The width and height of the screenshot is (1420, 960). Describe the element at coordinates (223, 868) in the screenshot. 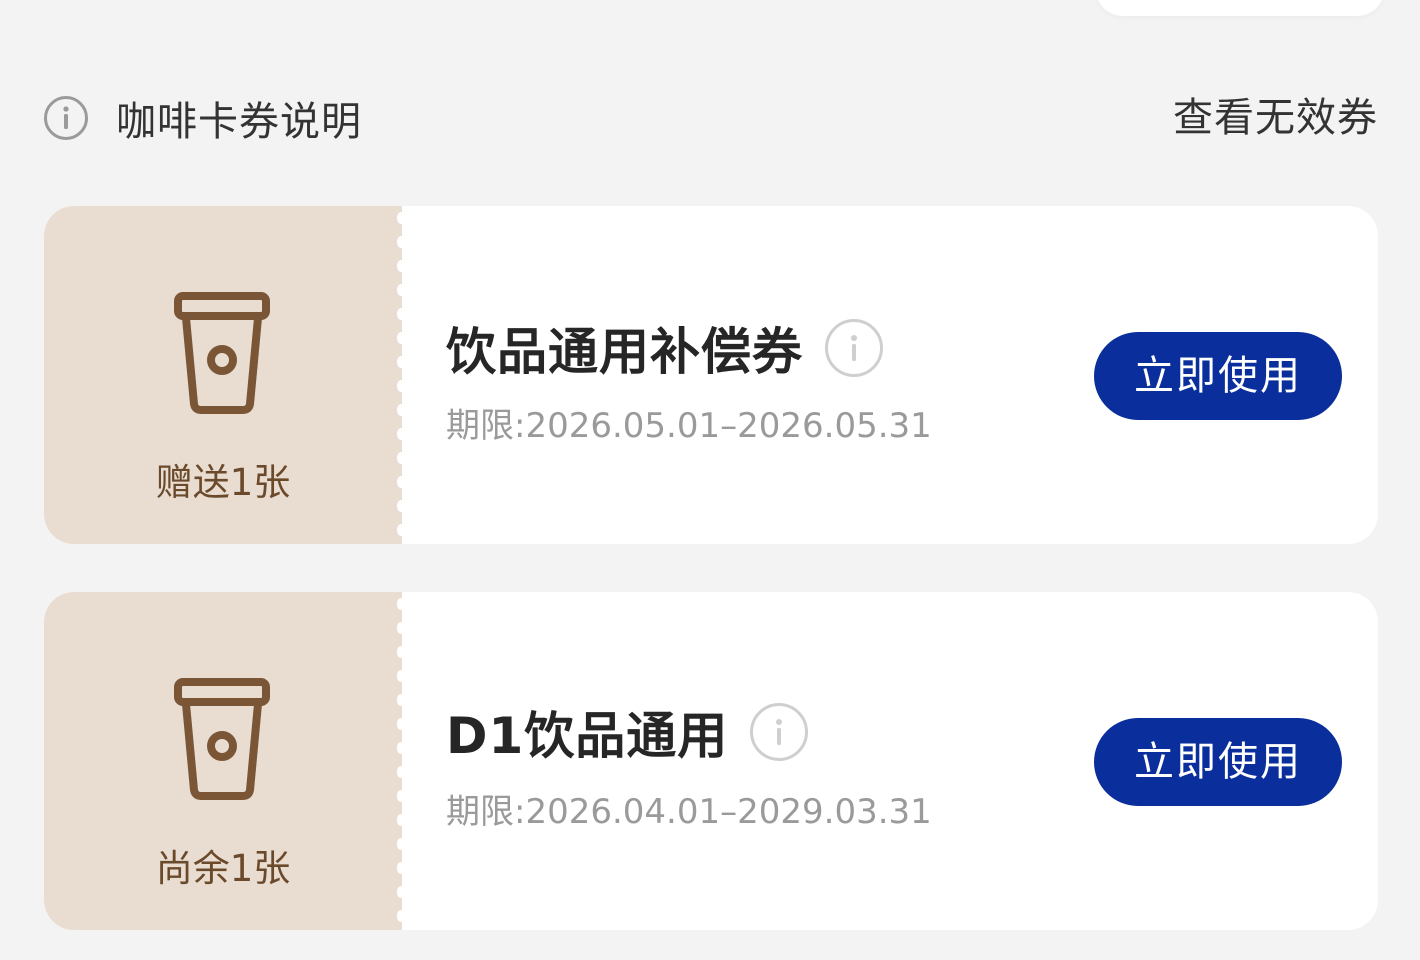

I see `coupon-count-label: 尚余1张` at that location.